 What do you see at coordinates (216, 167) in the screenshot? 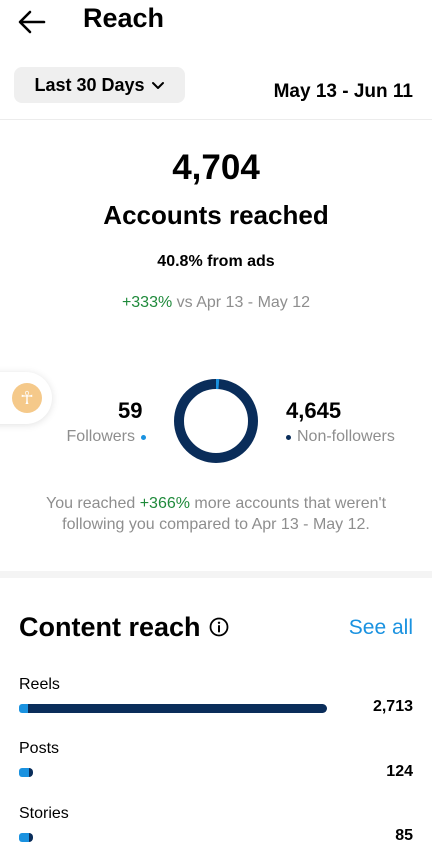
I see `accounts-reached-count: 4,704` at bounding box center [216, 167].